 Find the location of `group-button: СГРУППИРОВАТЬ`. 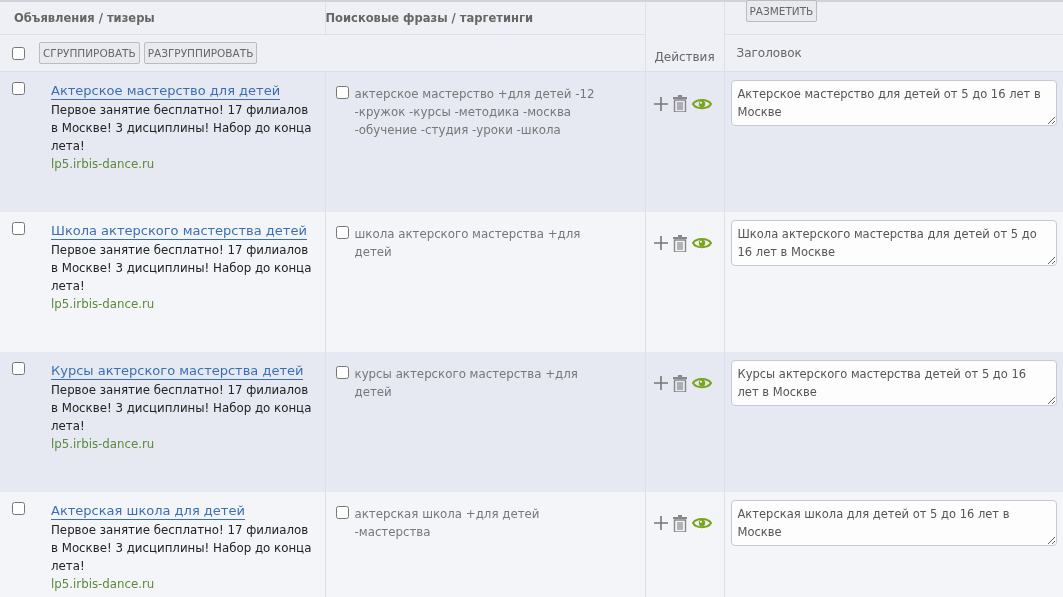

group-button: СГРУППИРОВАТЬ is located at coordinates (89, 53).